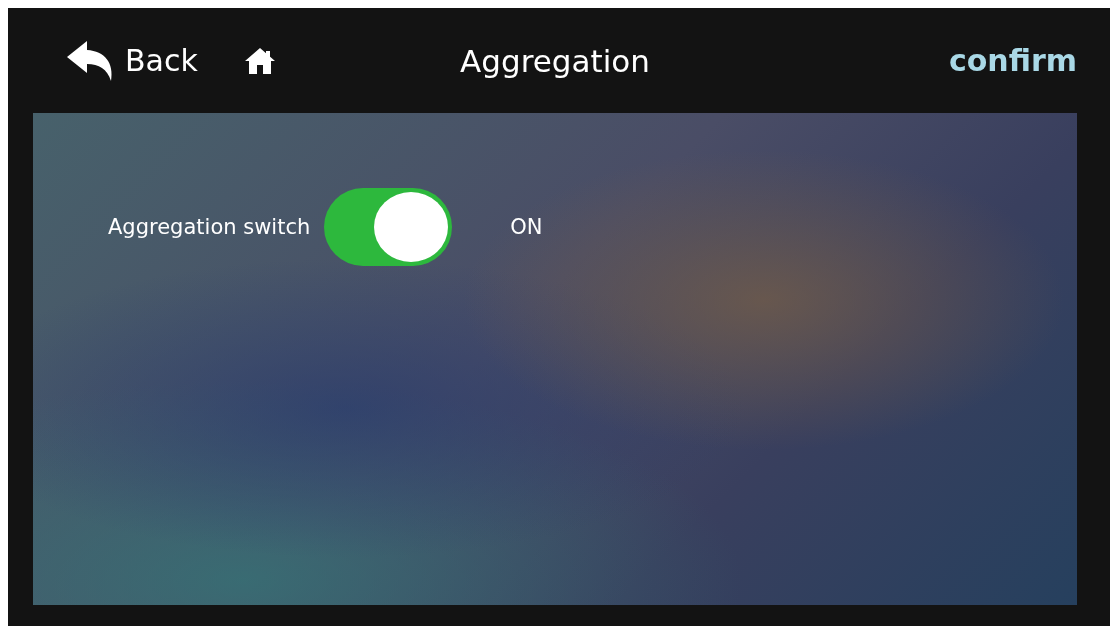  I want to click on back-button: Back, so click(132, 60).